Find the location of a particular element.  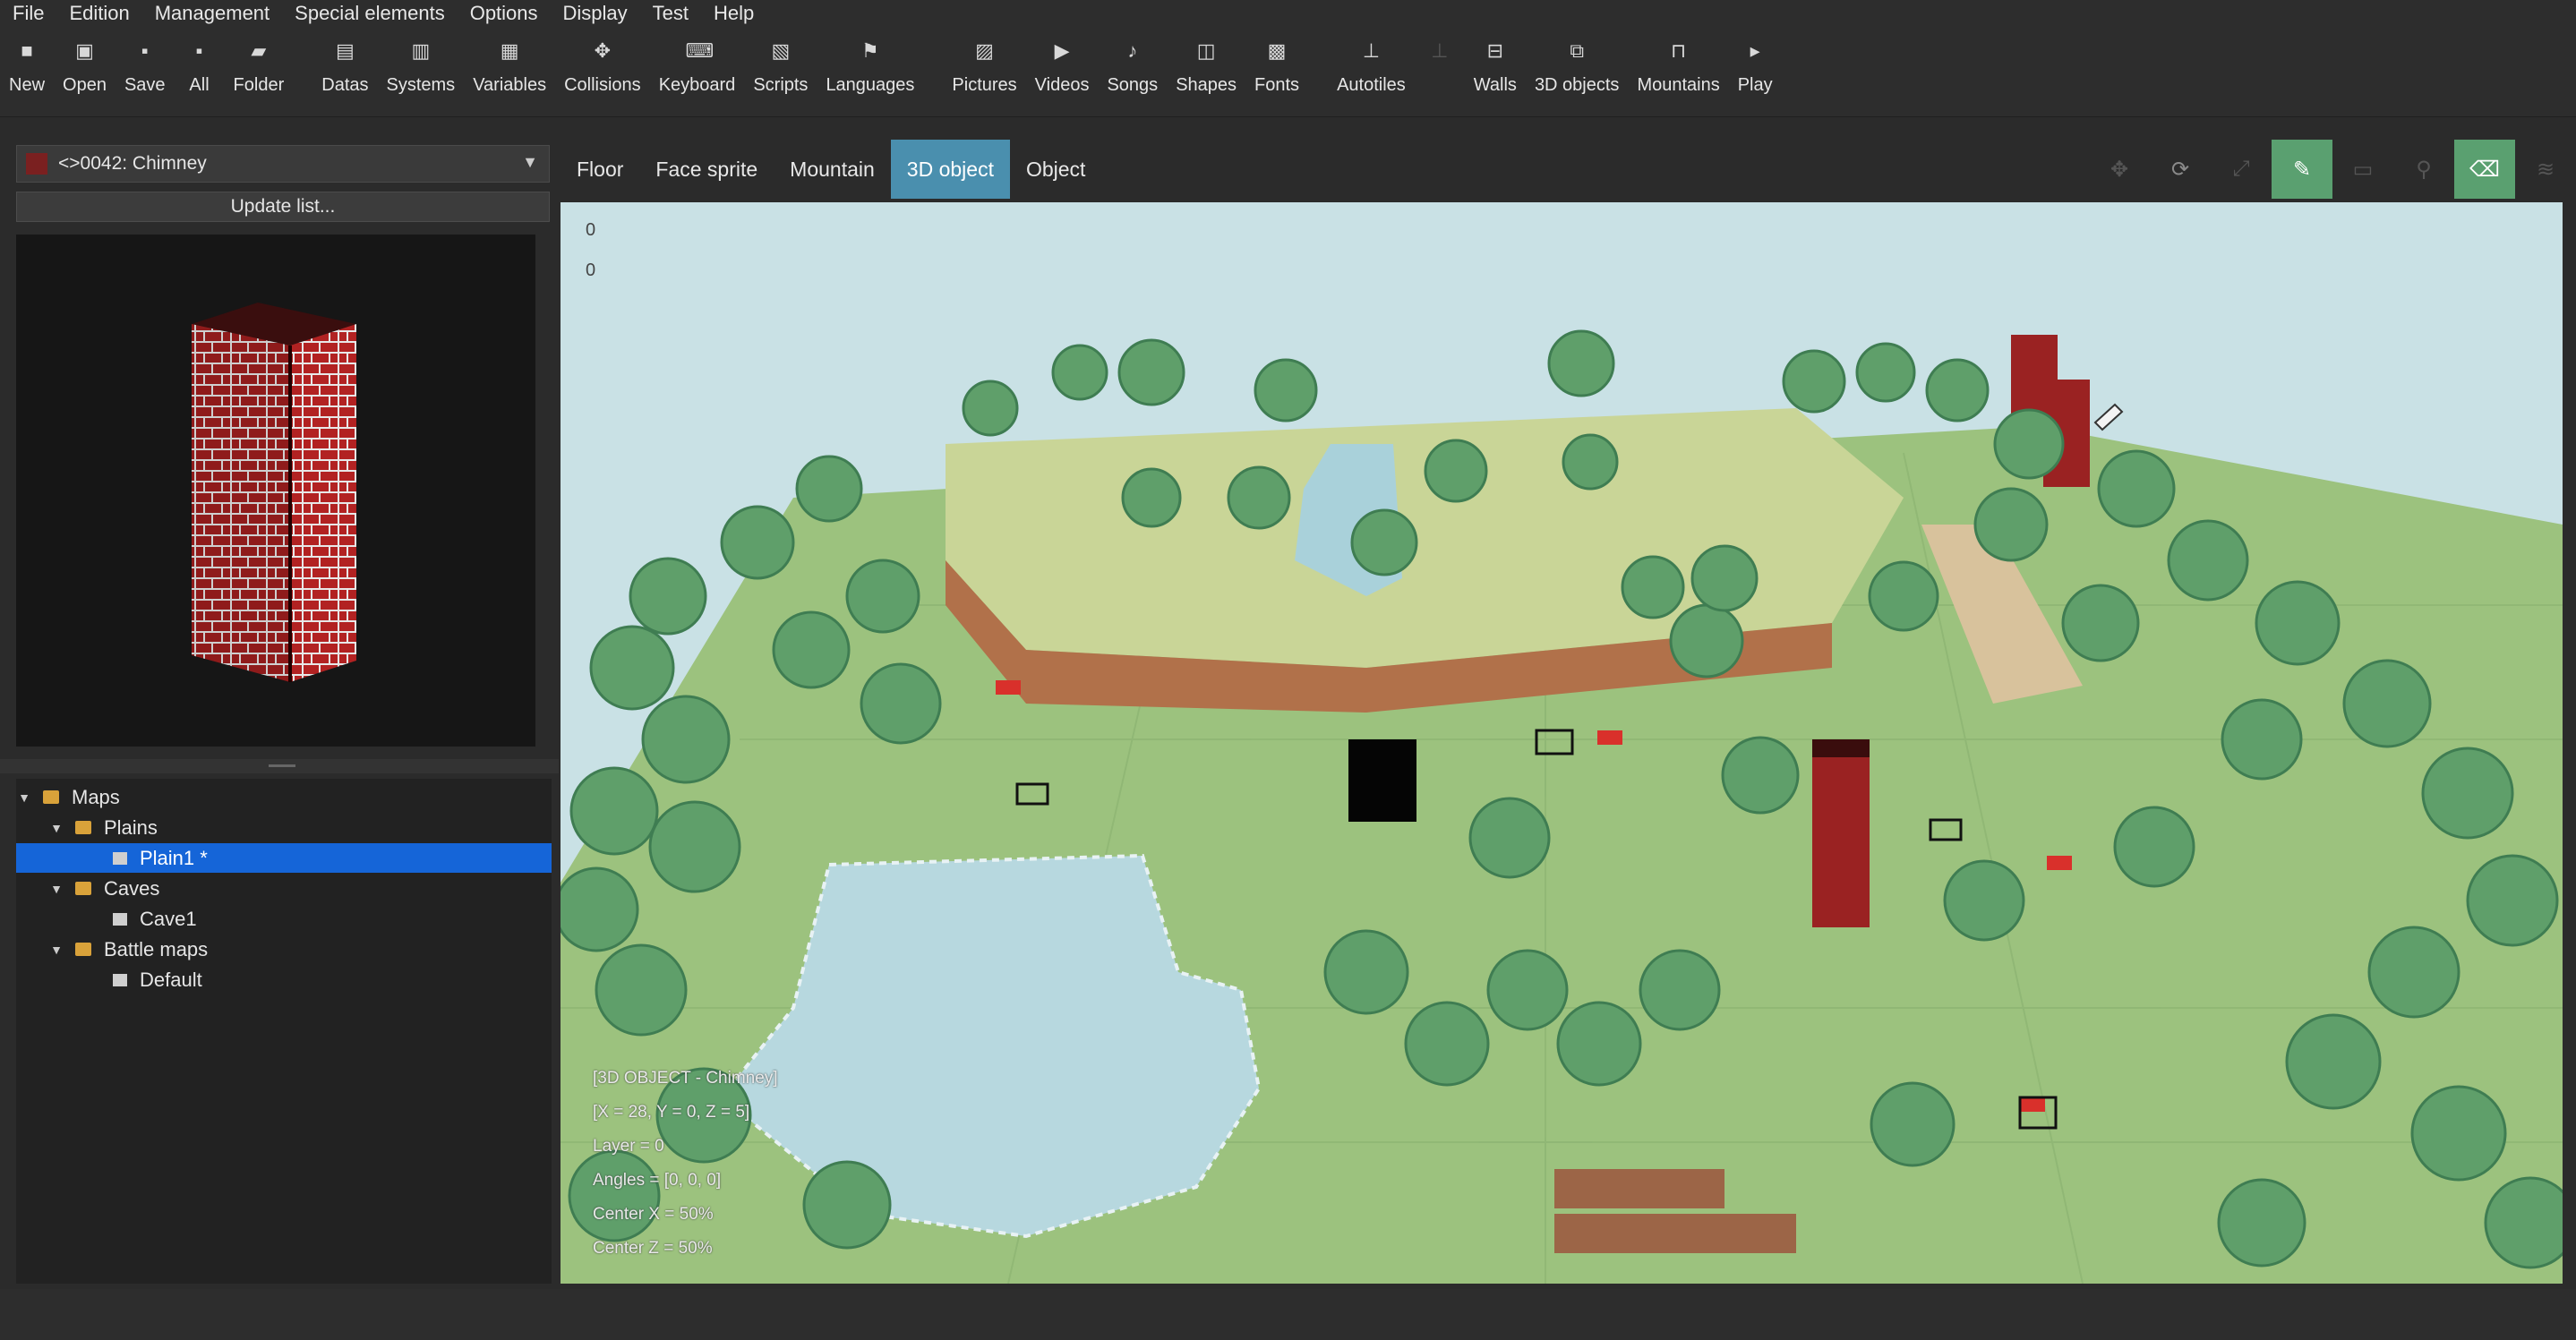

autotiles-icon: ⊥ is located at coordinates (1371, 50).